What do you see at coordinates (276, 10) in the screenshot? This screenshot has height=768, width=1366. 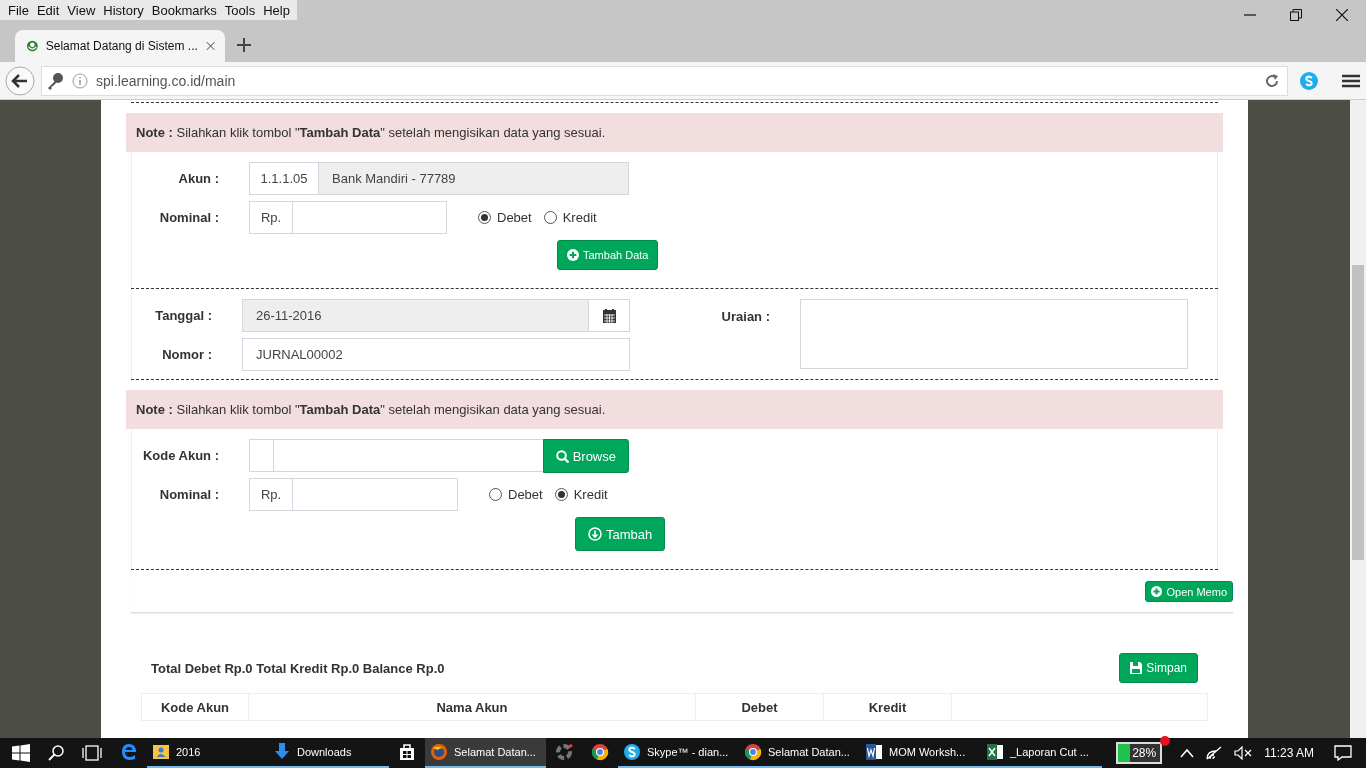 I see `menu-item: Help` at bounding box center [276, 10].